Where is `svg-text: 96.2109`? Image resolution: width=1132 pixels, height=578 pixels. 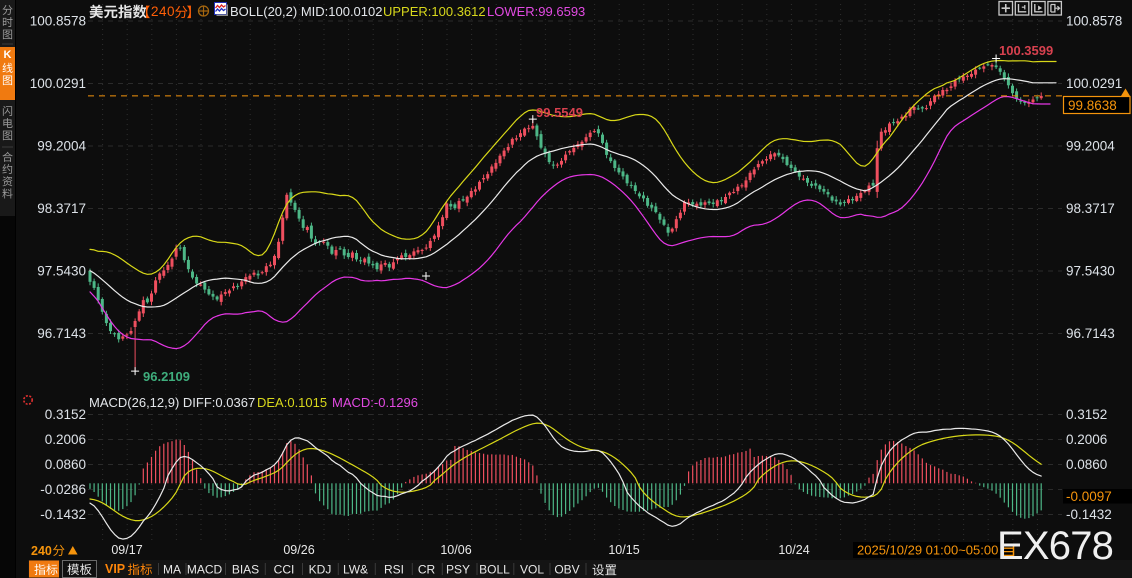
svg-text: 96.2109 is located at coordinates (166, 376).